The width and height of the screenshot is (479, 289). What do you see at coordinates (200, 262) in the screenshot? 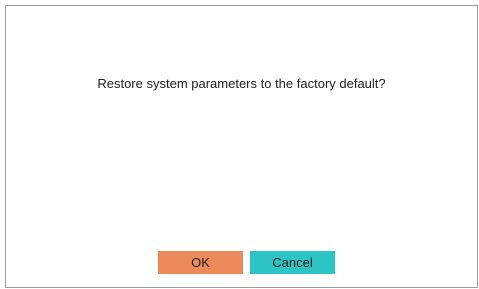
I see `ok-button: OK` at bounding box center [200, 262].